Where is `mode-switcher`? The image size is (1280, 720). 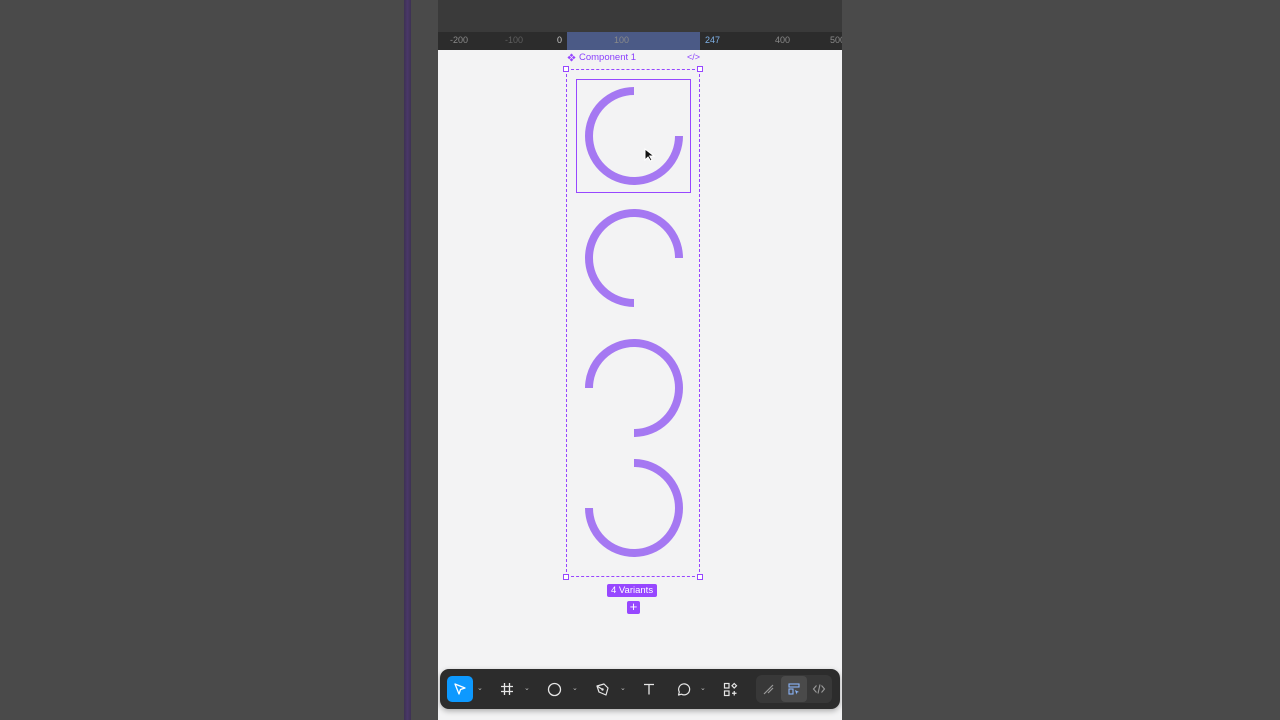 mode-switcher is located at coordinates (794, 689).